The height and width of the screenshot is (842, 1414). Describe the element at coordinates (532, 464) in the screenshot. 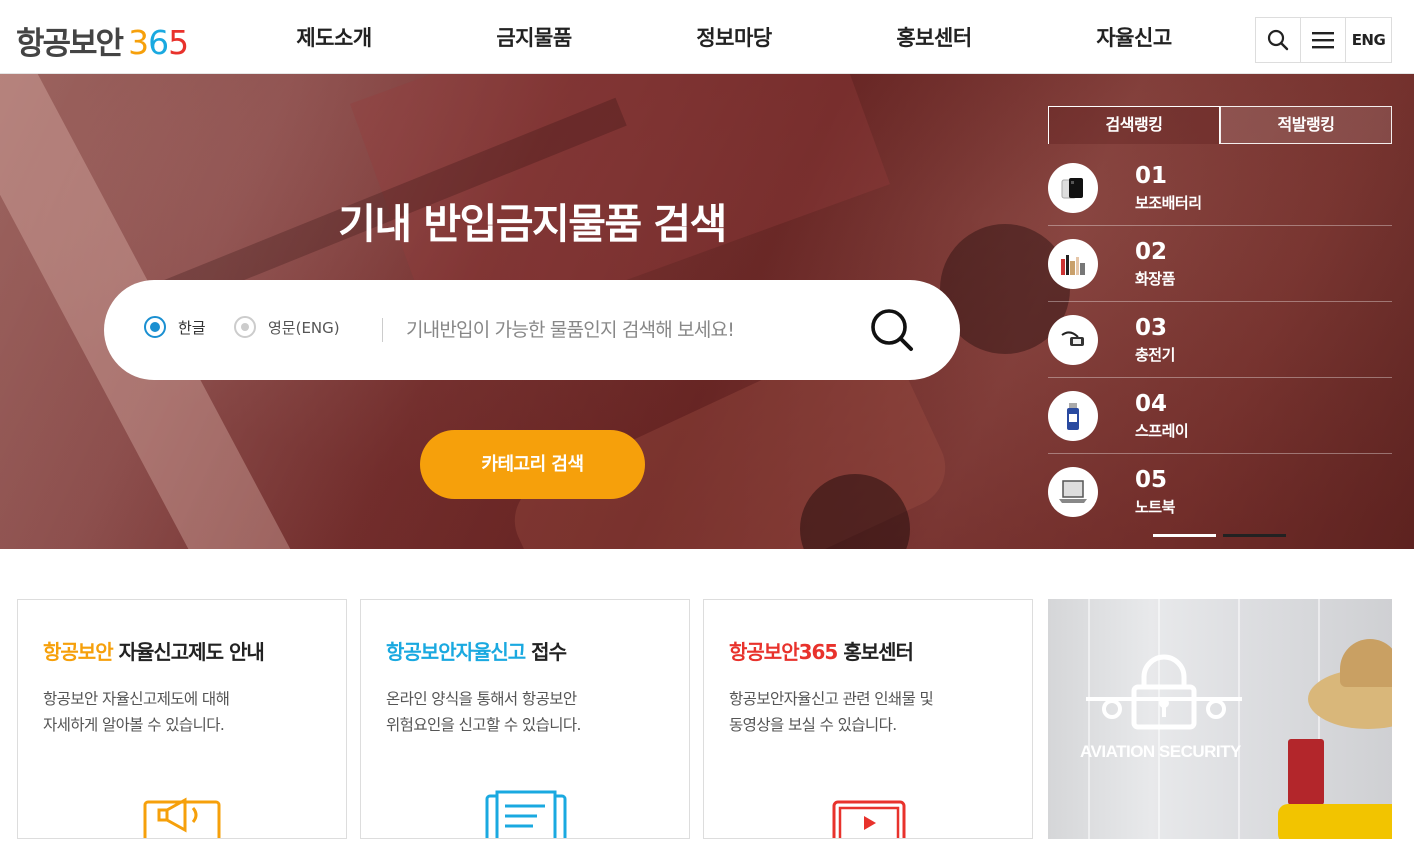

I see `category-search-button: 카테고리 검색` at that location.